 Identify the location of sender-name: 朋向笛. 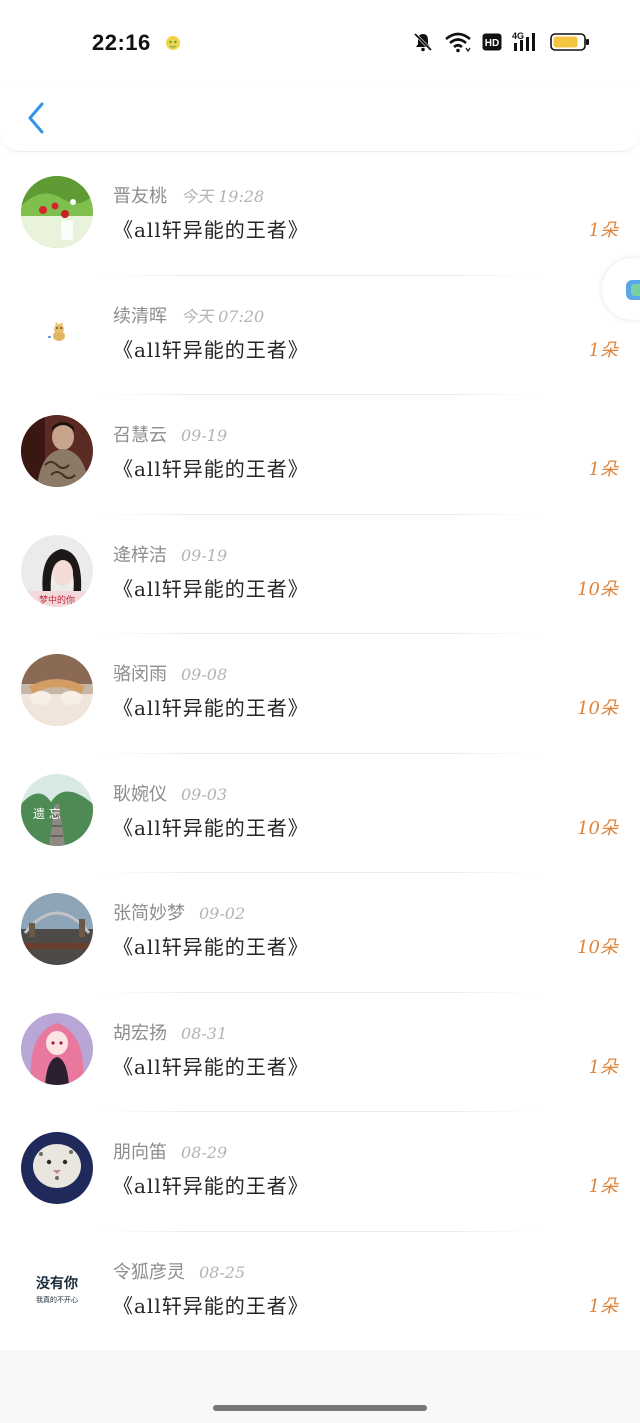
(140, 1152).